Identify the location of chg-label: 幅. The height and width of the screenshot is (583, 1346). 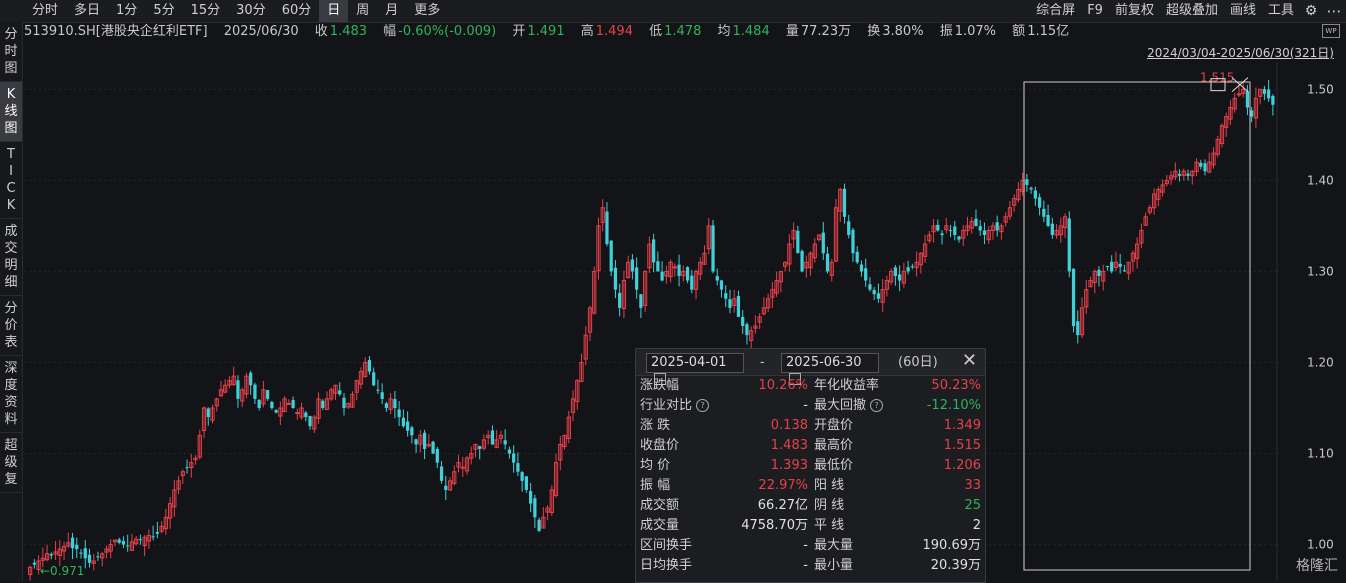
(390, 31).